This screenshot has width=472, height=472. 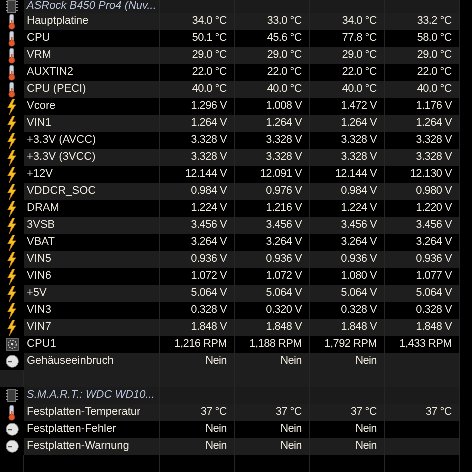 I want to click on sensor-label: Hauptplatine, so click(x=92, y=21).